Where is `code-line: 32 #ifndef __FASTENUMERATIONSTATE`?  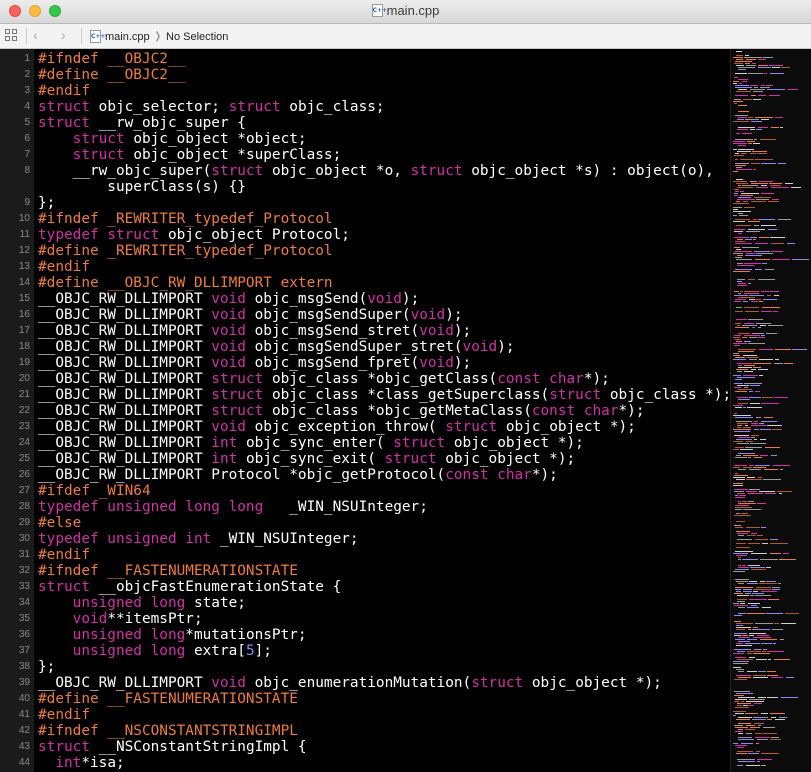 code-line: 32 #ifndef __FASTENUMERATIONSTATE is located at coordinates (365, 571).